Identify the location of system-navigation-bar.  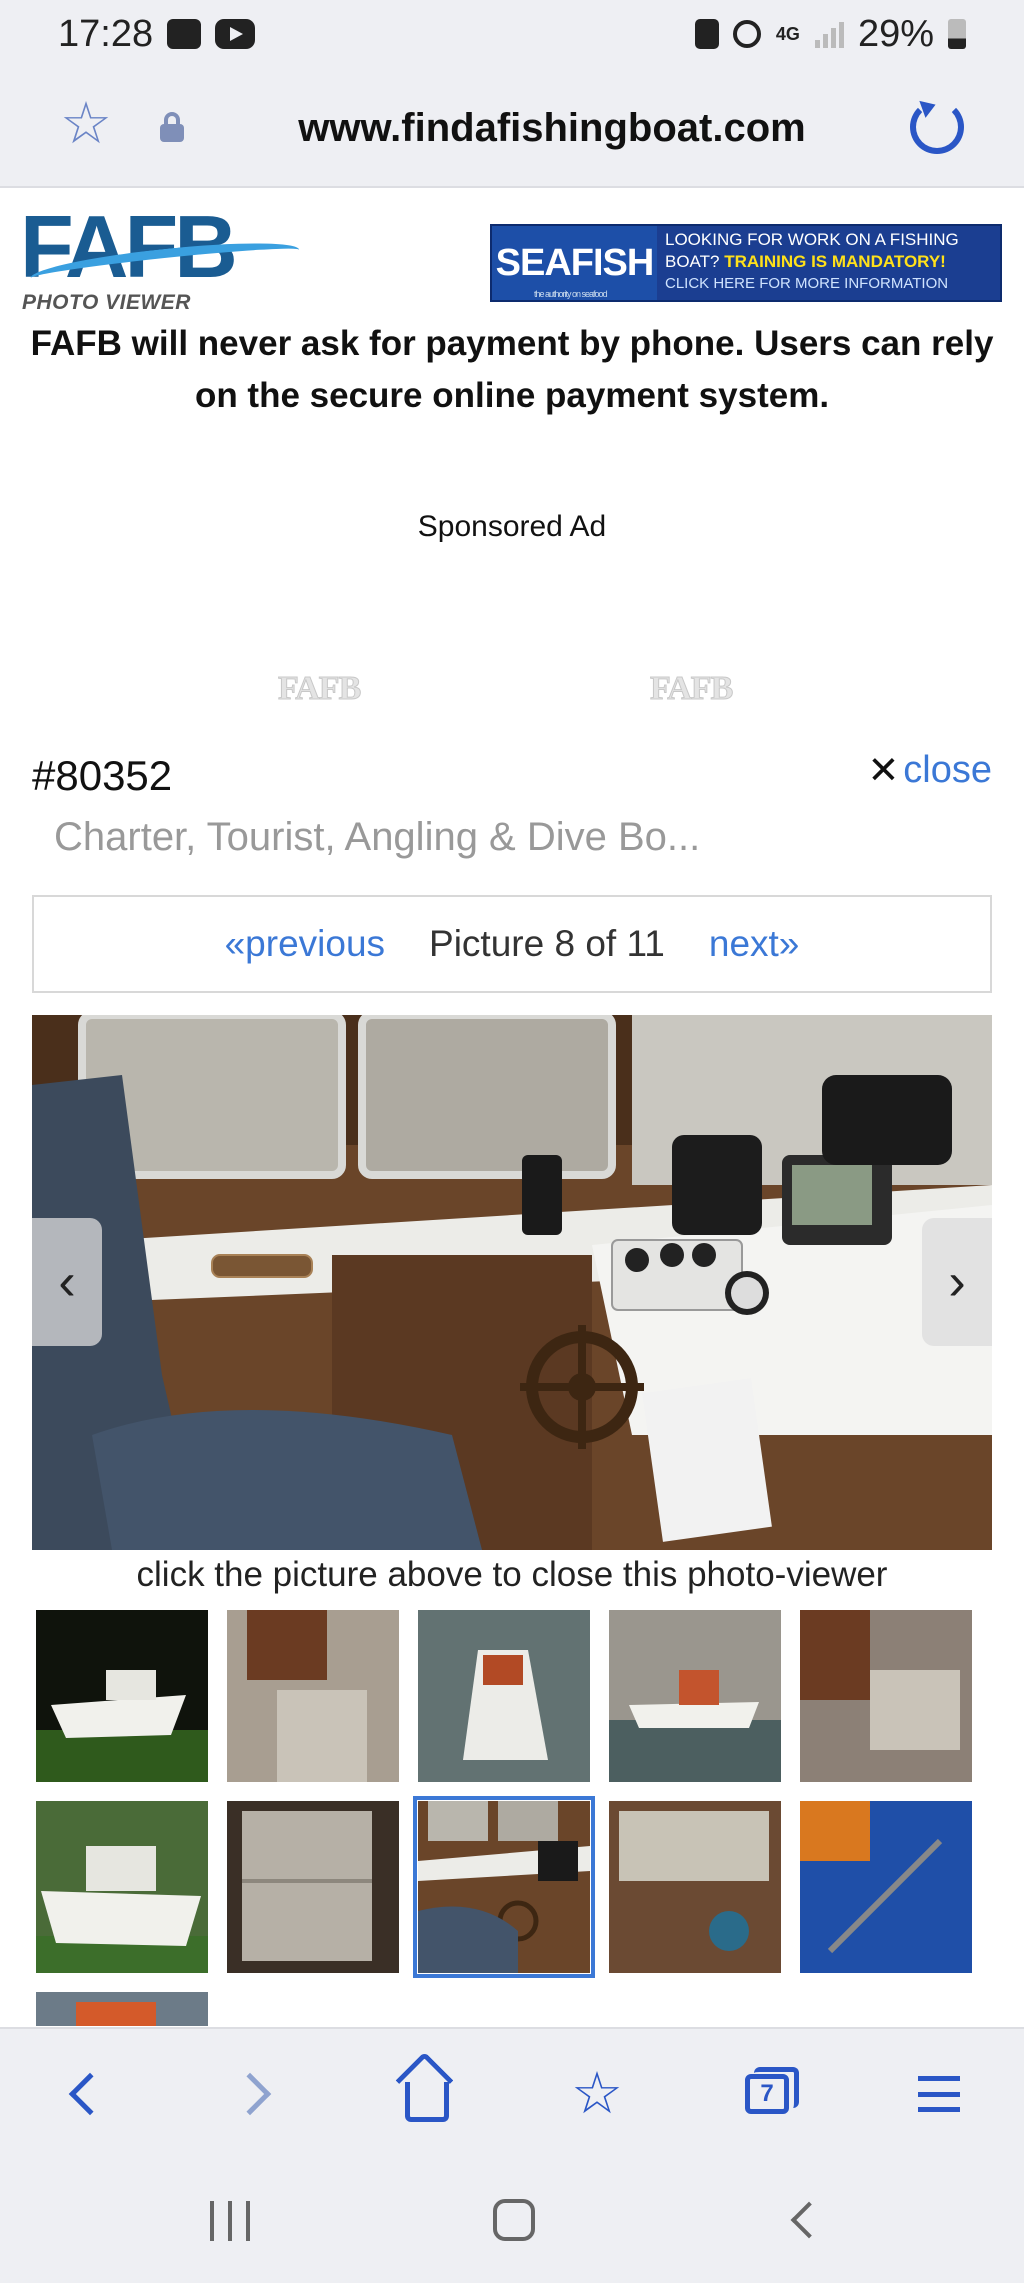
(512, 2220).